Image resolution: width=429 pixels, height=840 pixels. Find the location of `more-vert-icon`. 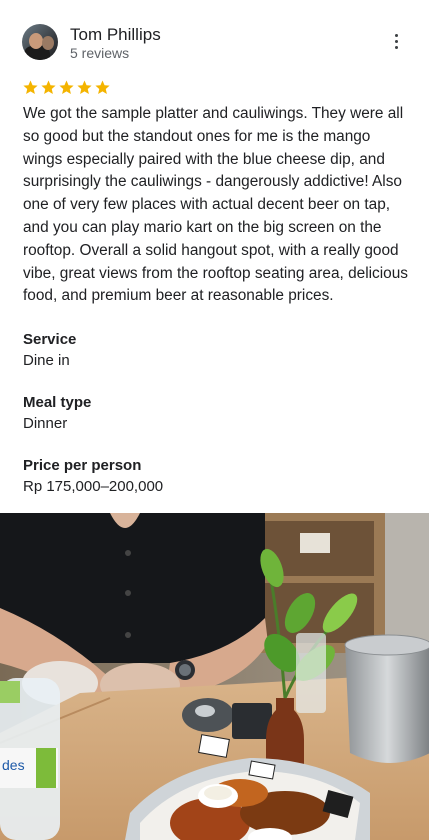

more-vert-icon is located at coordinates (396, 43).